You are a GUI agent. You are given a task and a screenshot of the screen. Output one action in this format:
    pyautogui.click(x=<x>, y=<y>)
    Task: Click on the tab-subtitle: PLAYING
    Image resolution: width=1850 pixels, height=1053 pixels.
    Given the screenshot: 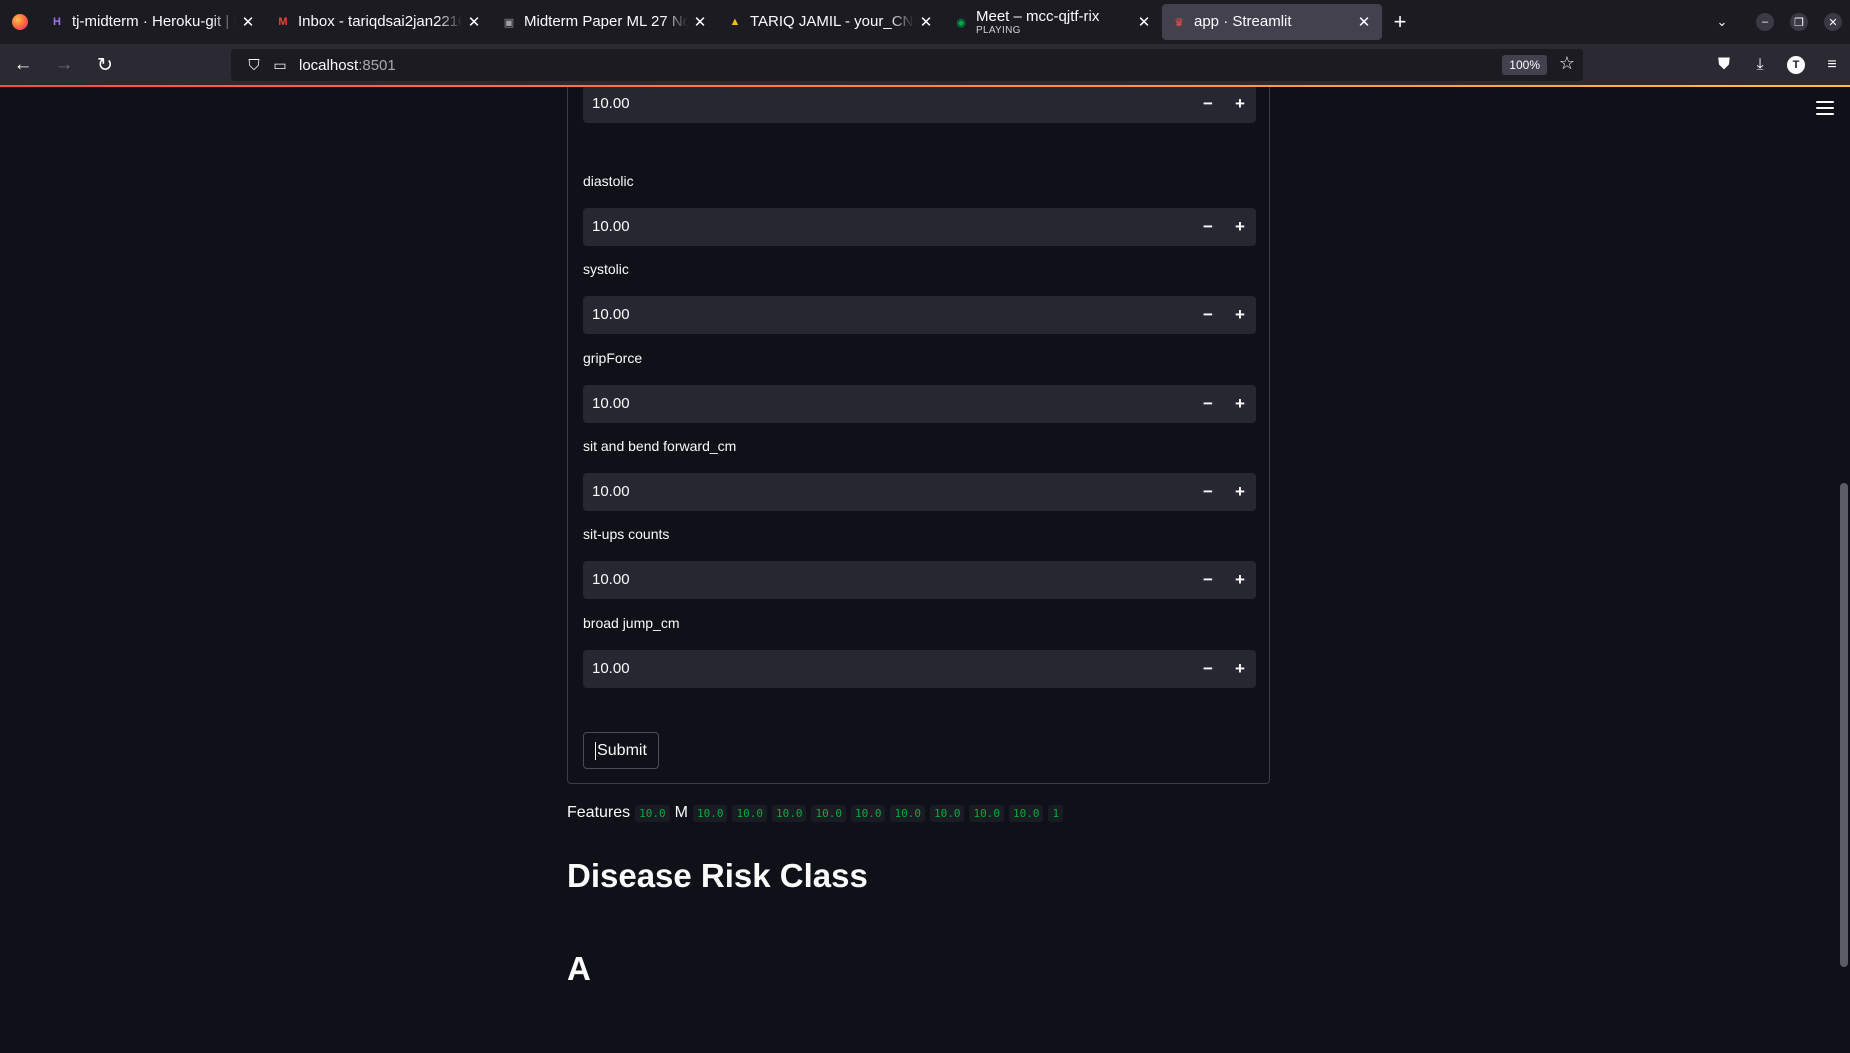 What is the action you would take?
    pyautogui.click(x=998, y=30)
    